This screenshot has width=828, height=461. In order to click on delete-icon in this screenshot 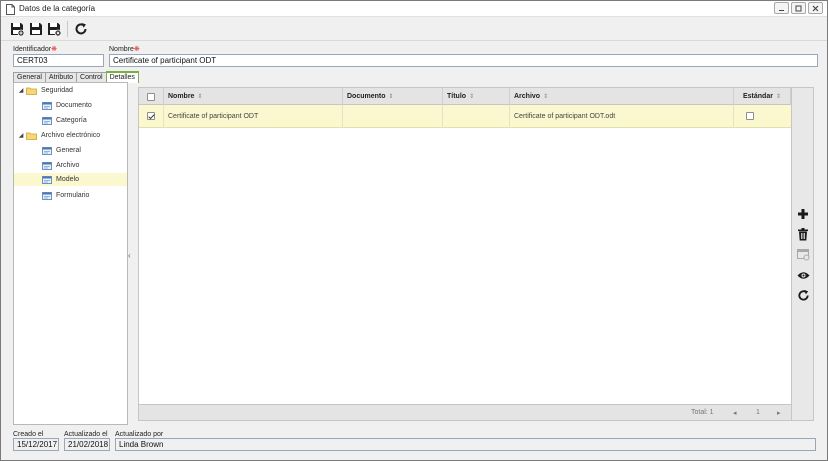, I will do `click(803, 233)`.